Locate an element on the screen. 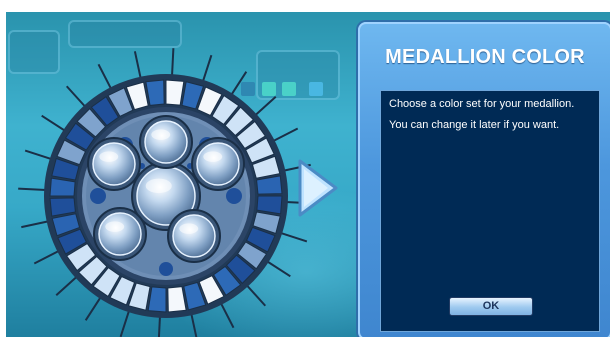 The width and height of the screenshot is (616, 340). chevron-right-icon is located at coordinates (317, 188).